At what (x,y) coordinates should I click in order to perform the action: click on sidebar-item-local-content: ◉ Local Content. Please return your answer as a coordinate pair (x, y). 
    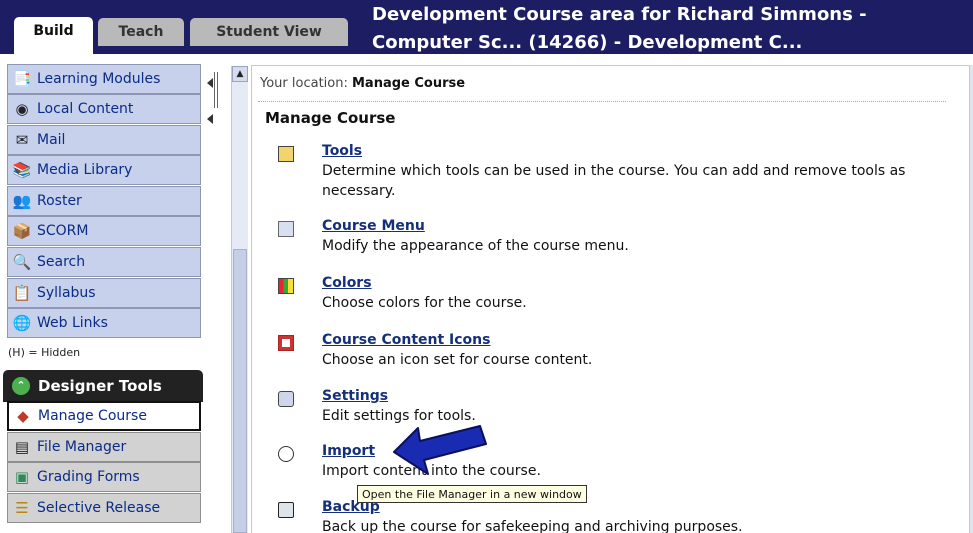
    Looking at the image, I should click on (104, 109).